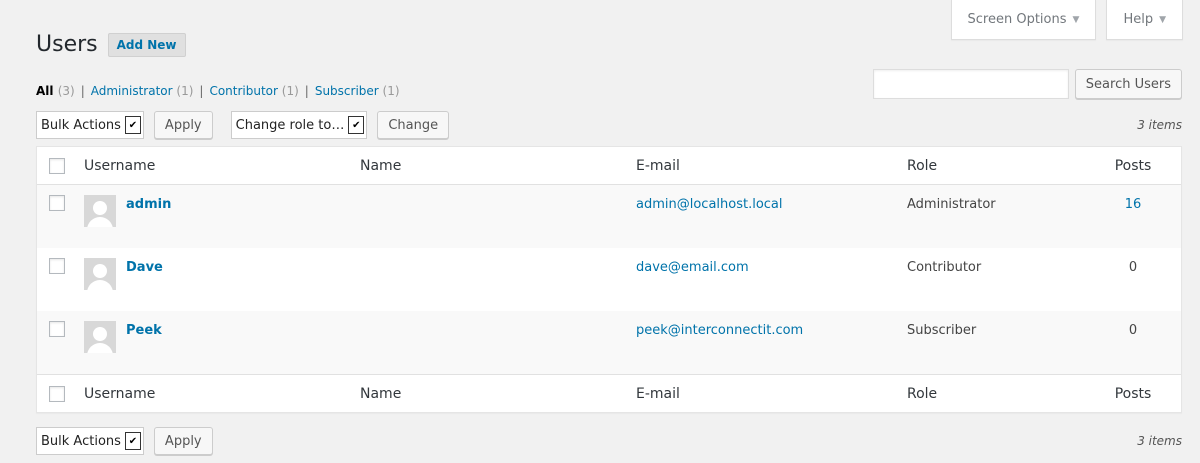  I want to click on filter-administrator: Administrator (1), so click(142, 91).